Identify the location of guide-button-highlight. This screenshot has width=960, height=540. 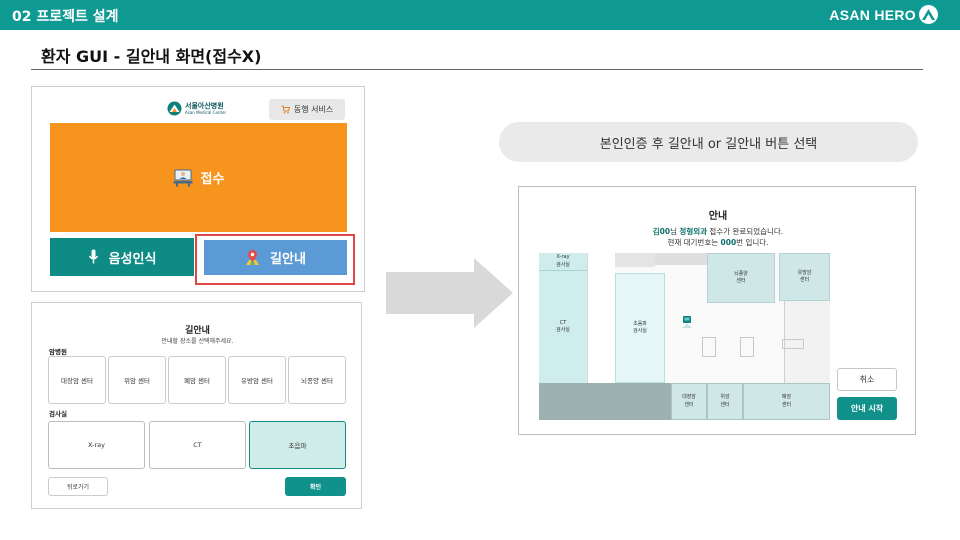
(275, 259).